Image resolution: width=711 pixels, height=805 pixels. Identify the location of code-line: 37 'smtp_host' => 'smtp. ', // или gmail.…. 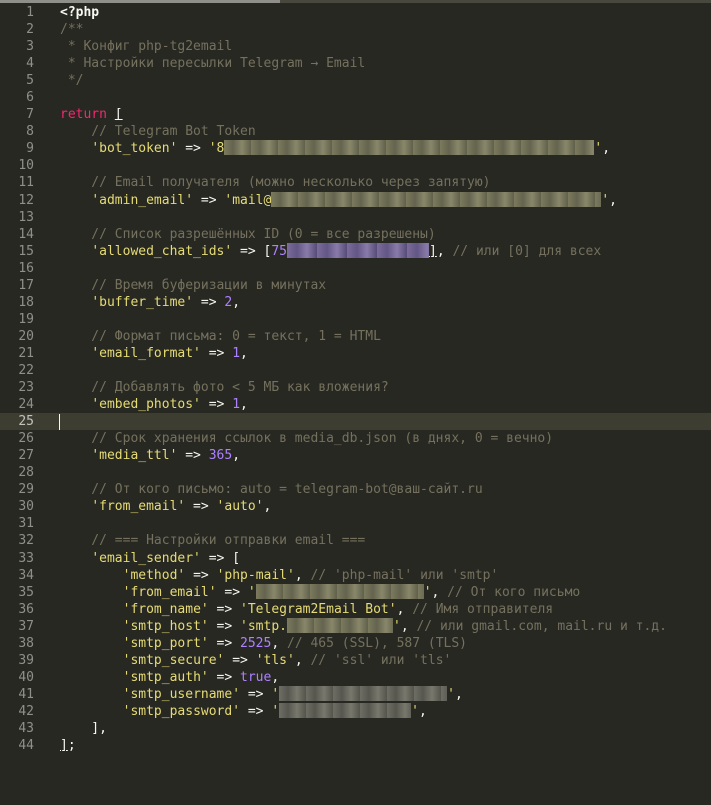
(355, 626).